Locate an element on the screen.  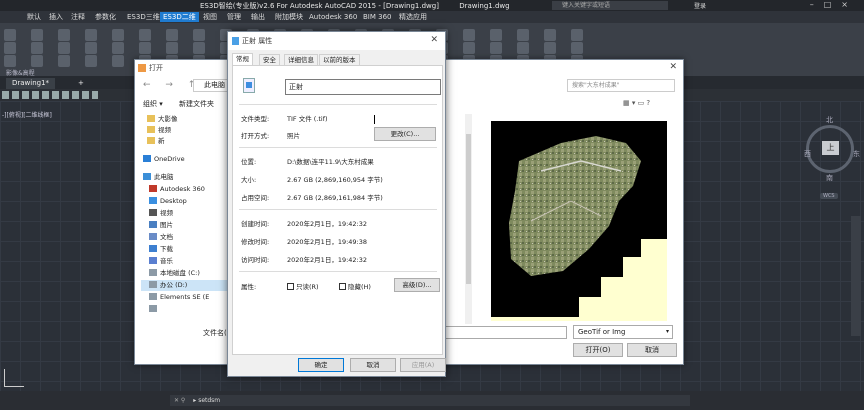
ok-button: 确定 is located at coordinates (321, 365).